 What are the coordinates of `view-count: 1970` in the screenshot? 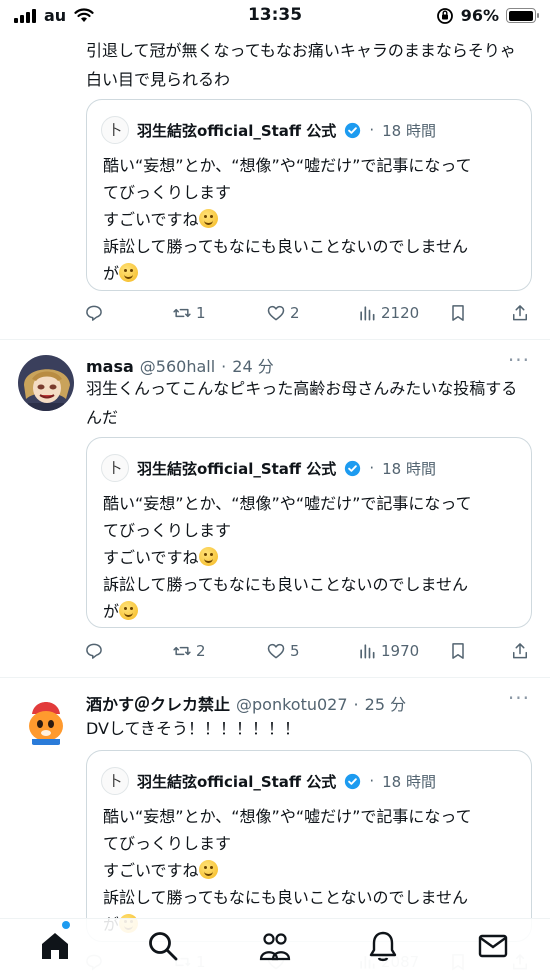 It's located at (400, 651).